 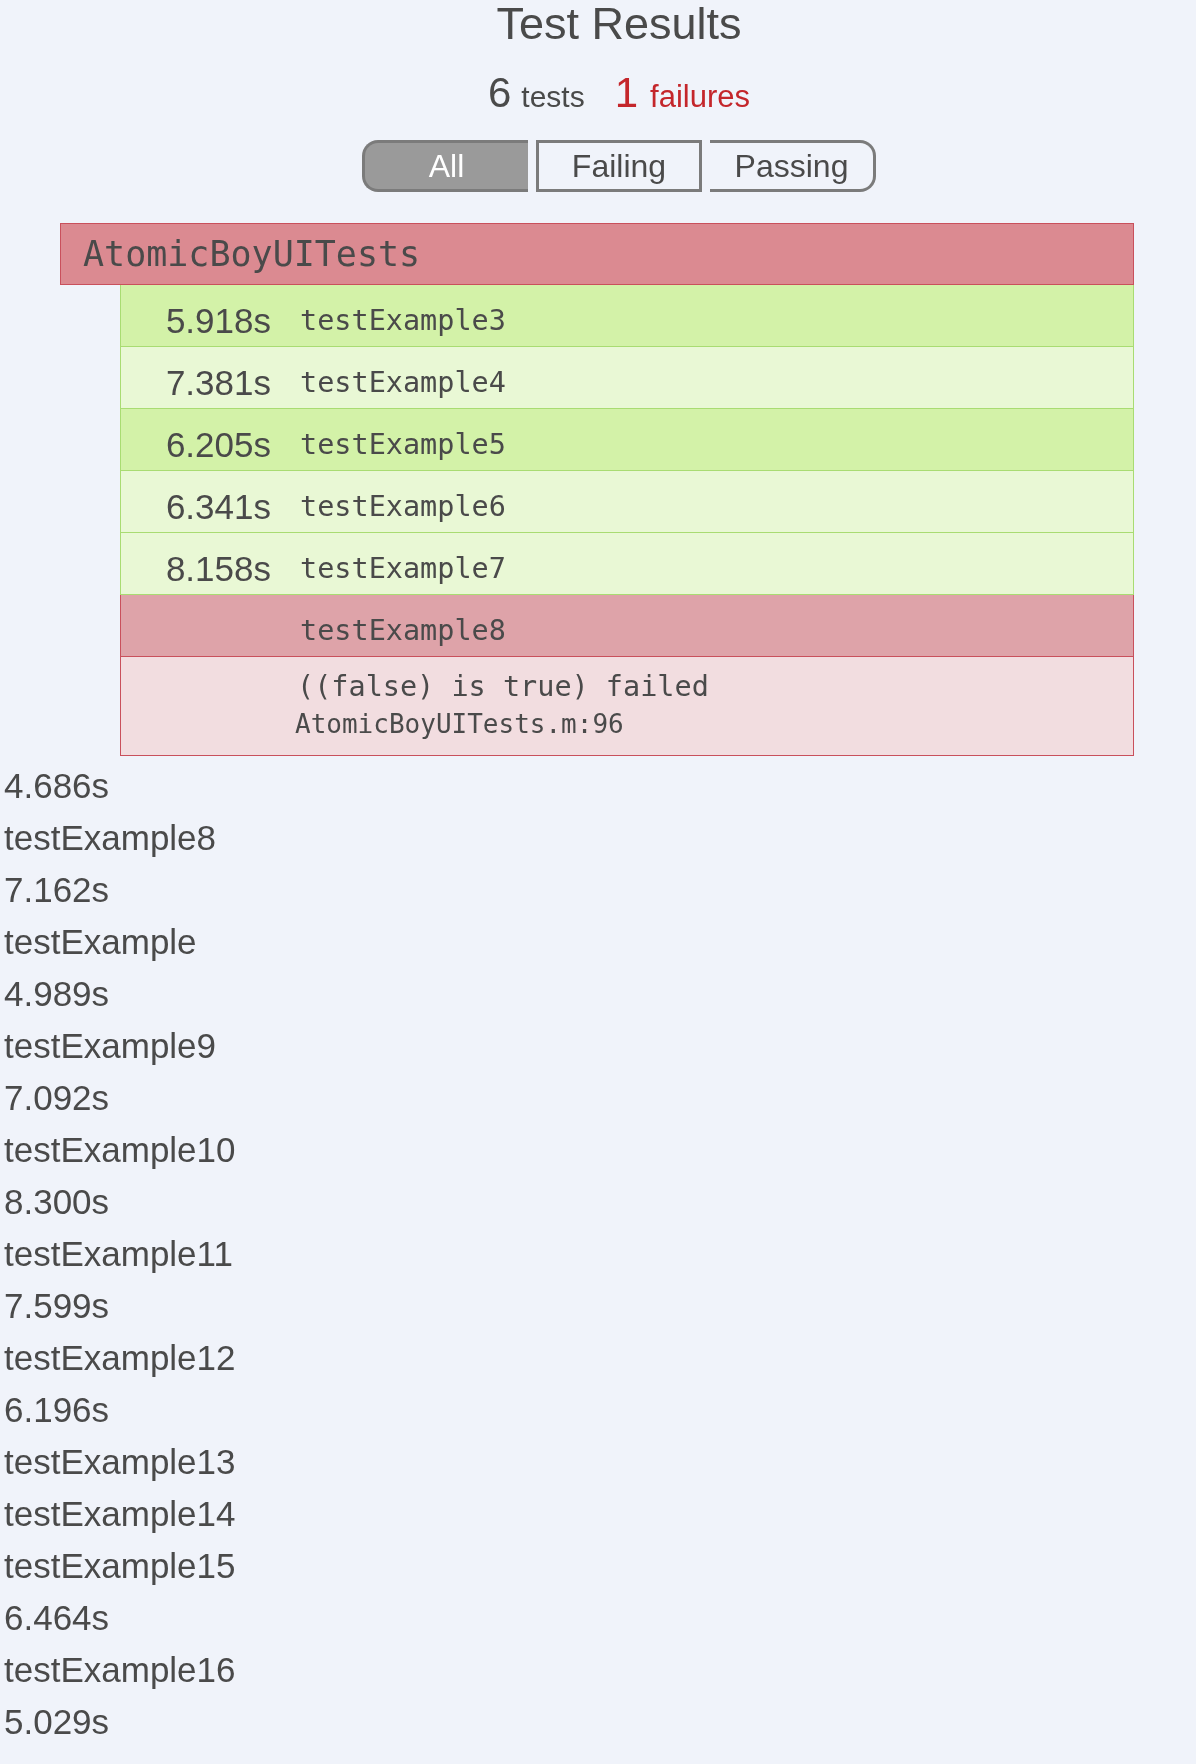 What do you see at coordinates (700, 97) in the screenshot?
I see `failure-count-label: failures` at bounding box center [700, 97].